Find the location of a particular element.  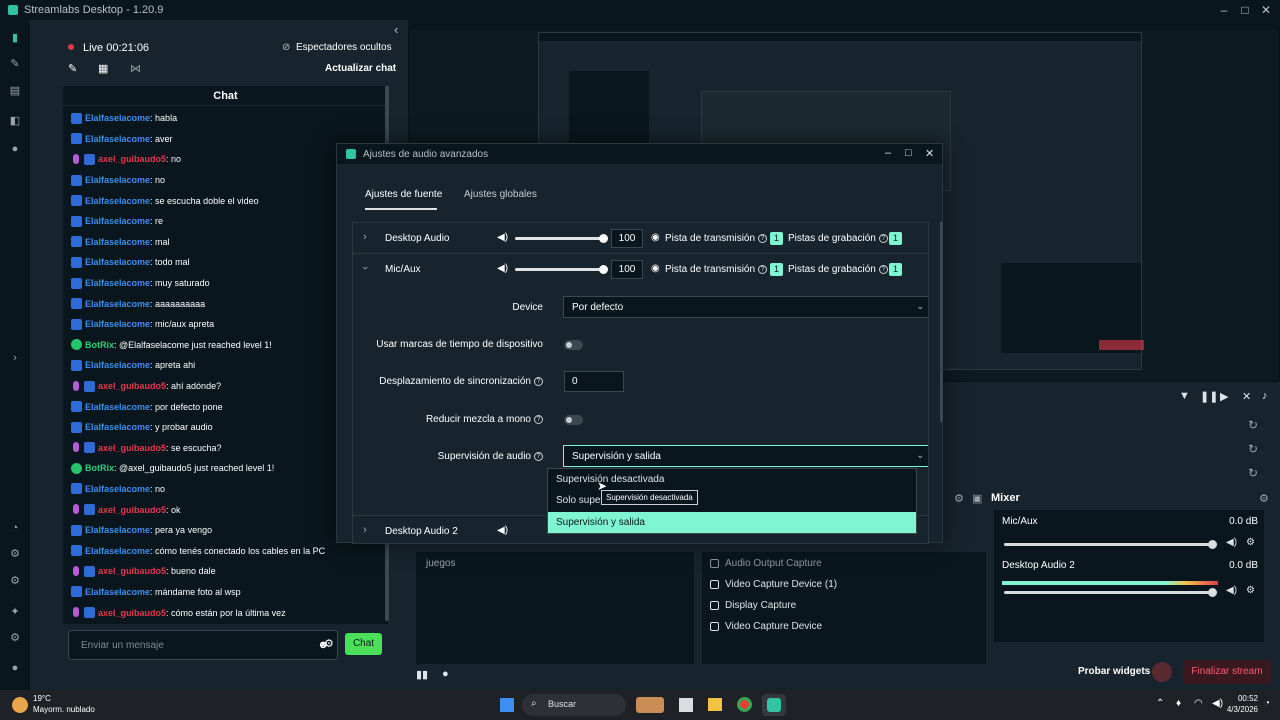

task-view-icon is located at coordinates (686, 705).